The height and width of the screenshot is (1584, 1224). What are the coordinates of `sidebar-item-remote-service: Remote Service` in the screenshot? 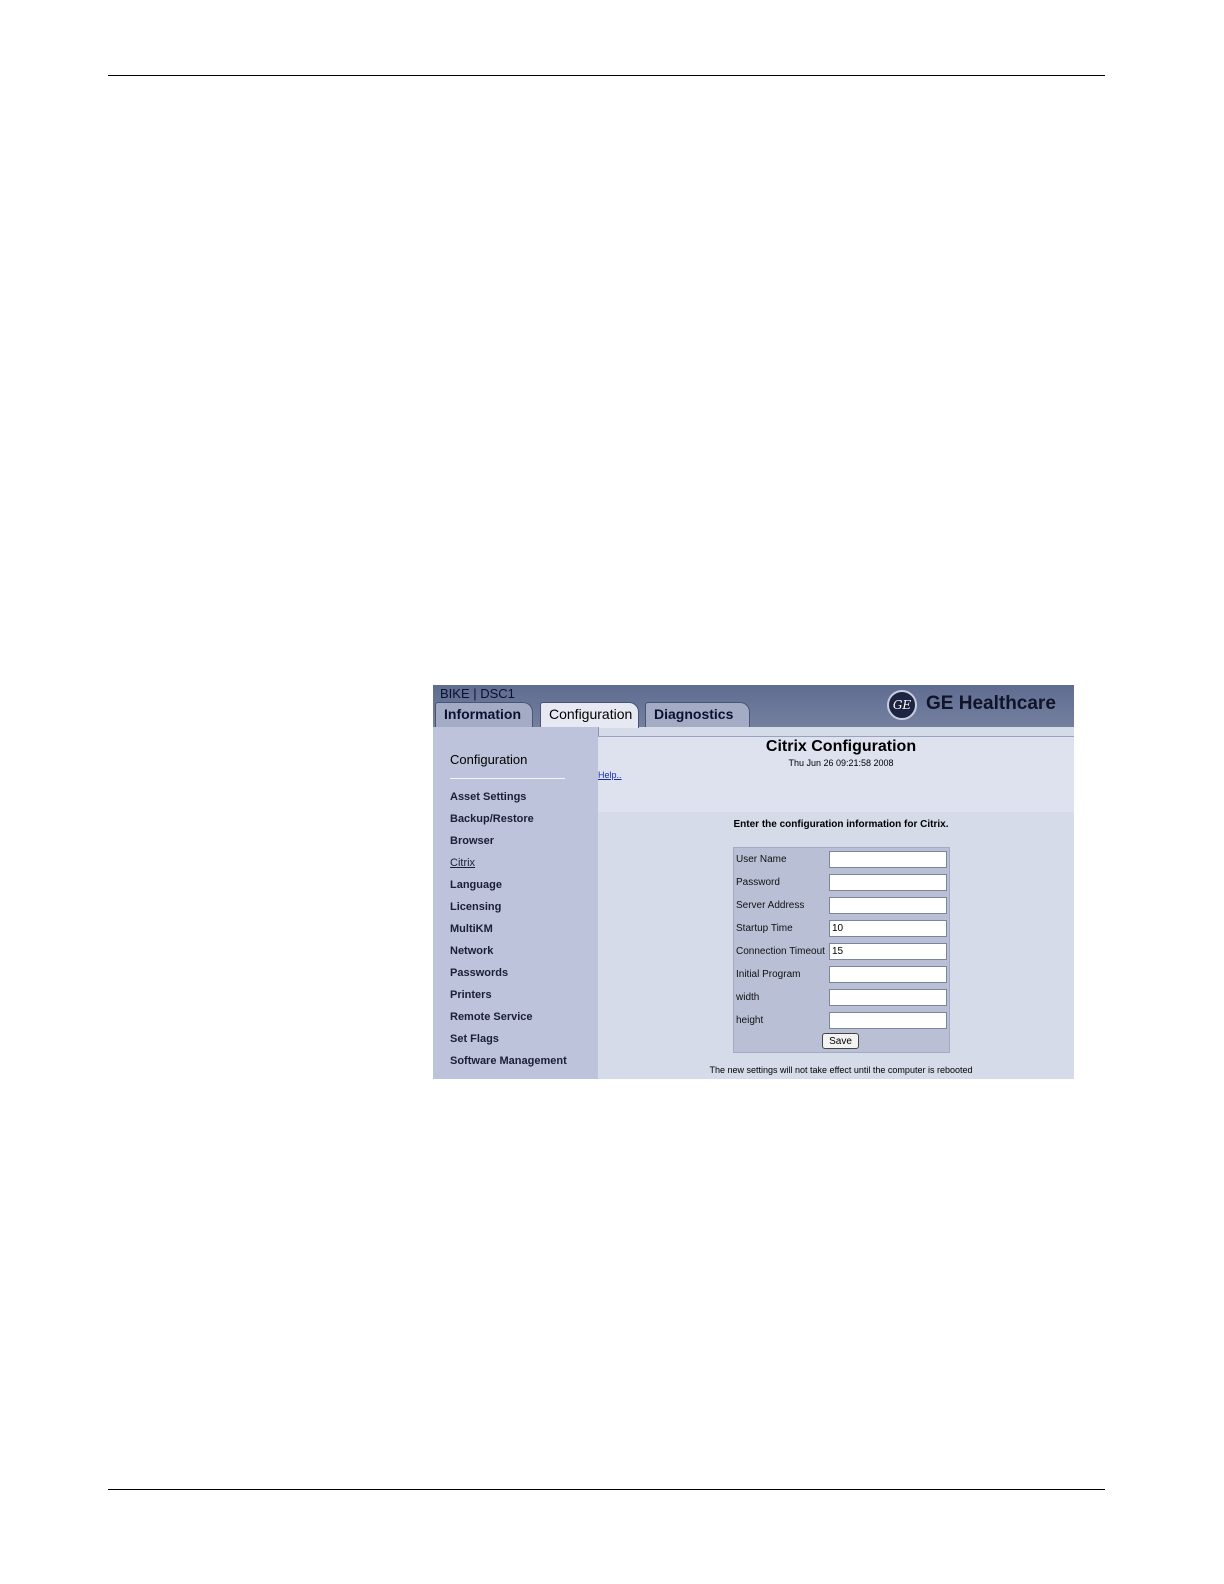 It's located at (508, 1022).